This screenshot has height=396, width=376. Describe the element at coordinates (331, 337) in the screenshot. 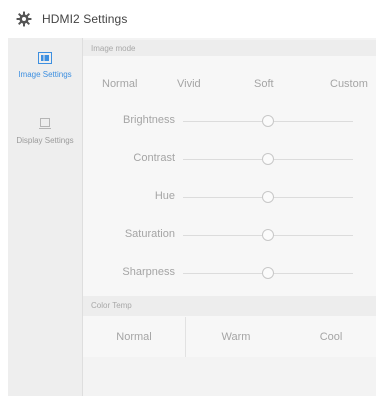

I see `color-temp-option-cool: Cool` at that location.